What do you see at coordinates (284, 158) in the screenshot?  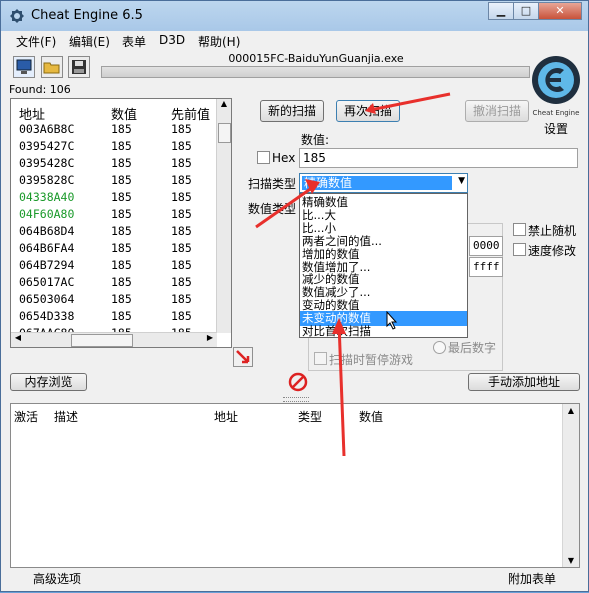 I see `hex-label: Hex` at bounding box center [284, 158].